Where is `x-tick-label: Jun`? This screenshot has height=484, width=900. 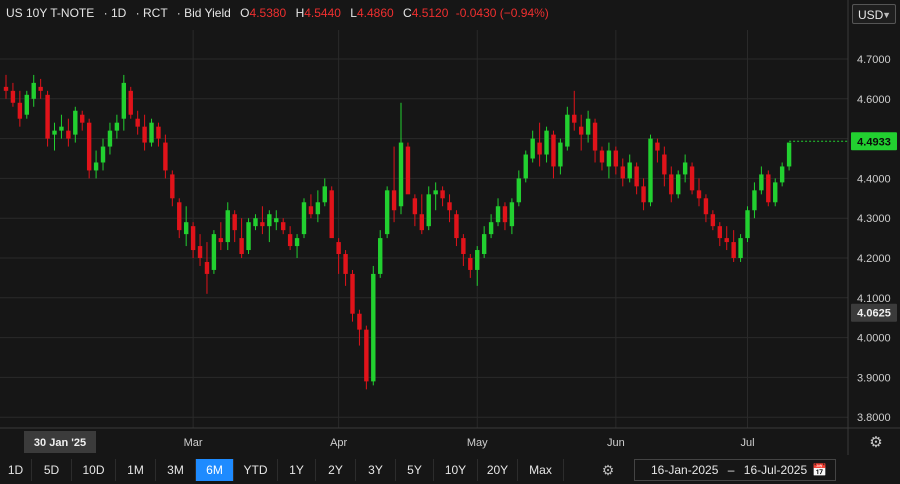 x-tick-label: Jun is located at coordinates (616, 443).